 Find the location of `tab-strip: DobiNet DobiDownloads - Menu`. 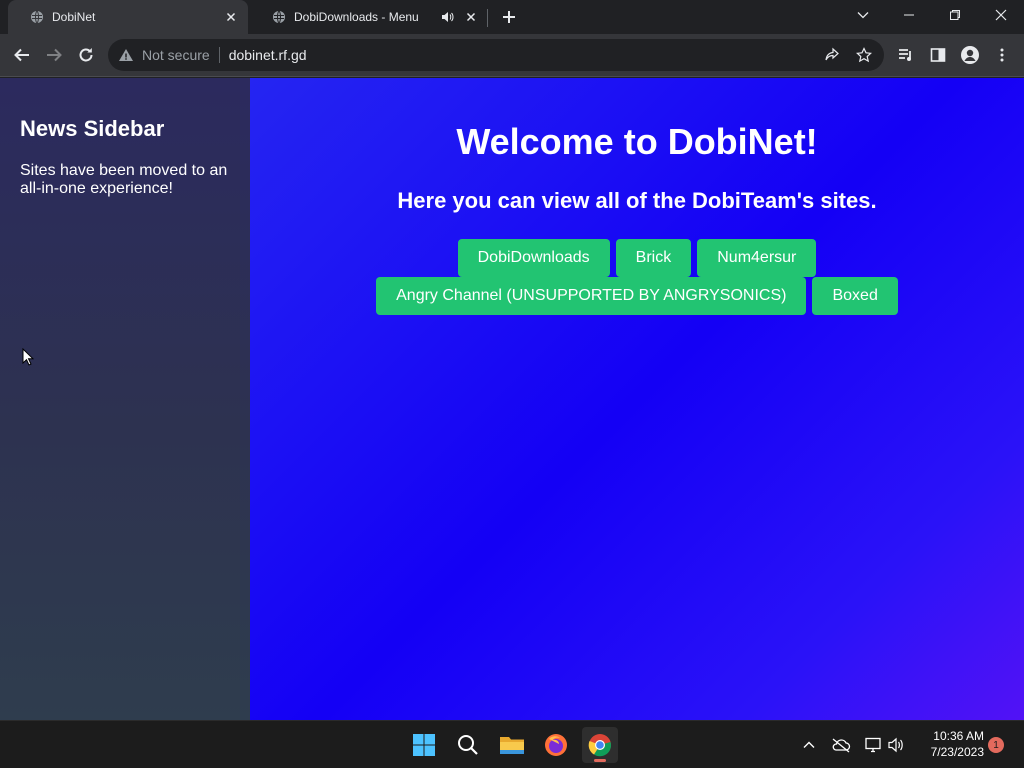

tab-strip: DobiNet DobiDownloads - Menu is located at coordinates (512, 17).